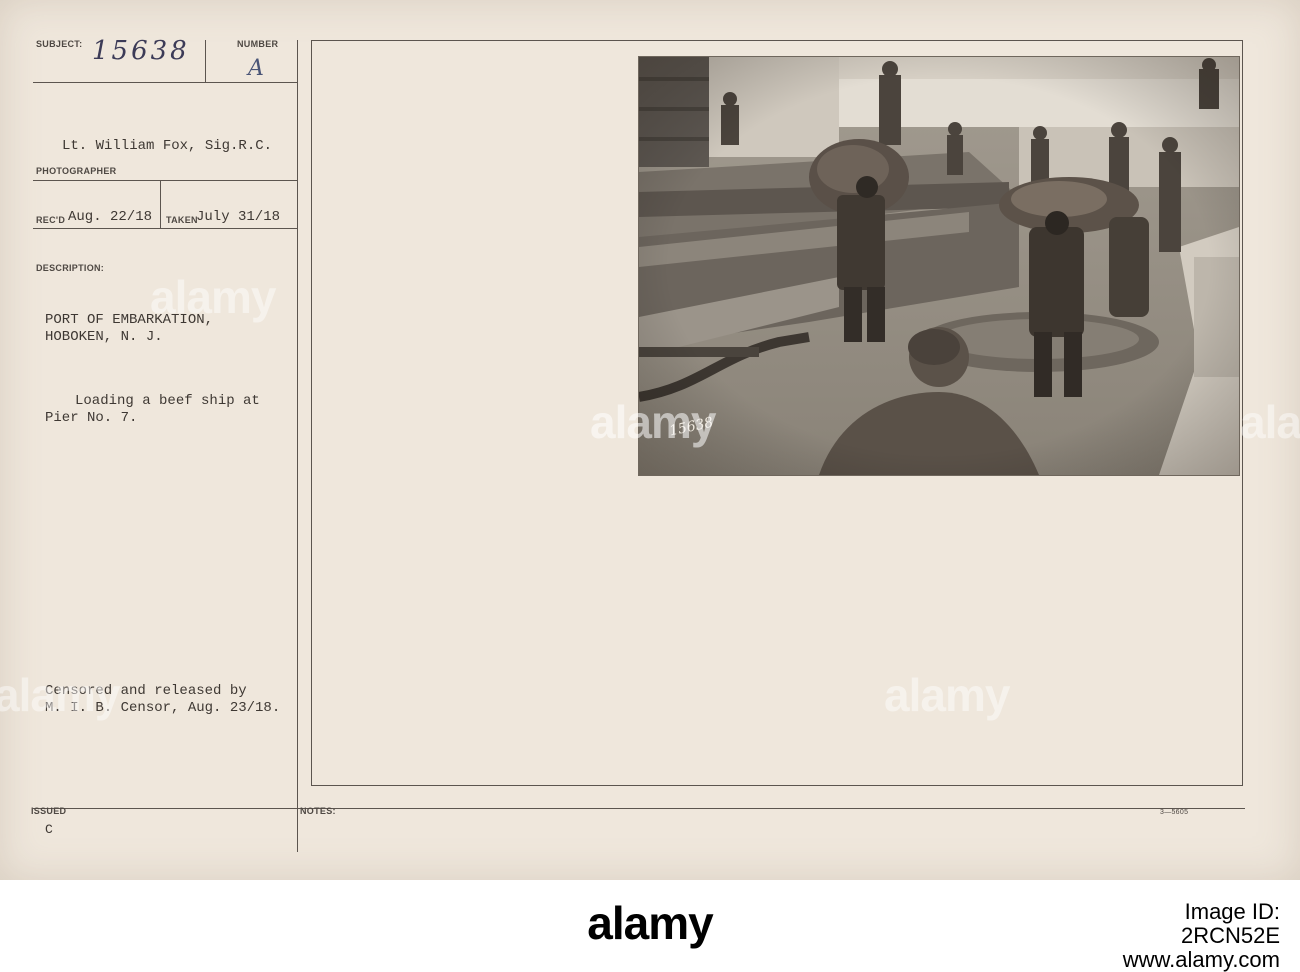 This screenshot has width=1300, height=972. I want to click on description-body-line-1: Loading a beef ship at, so click(167, 401).